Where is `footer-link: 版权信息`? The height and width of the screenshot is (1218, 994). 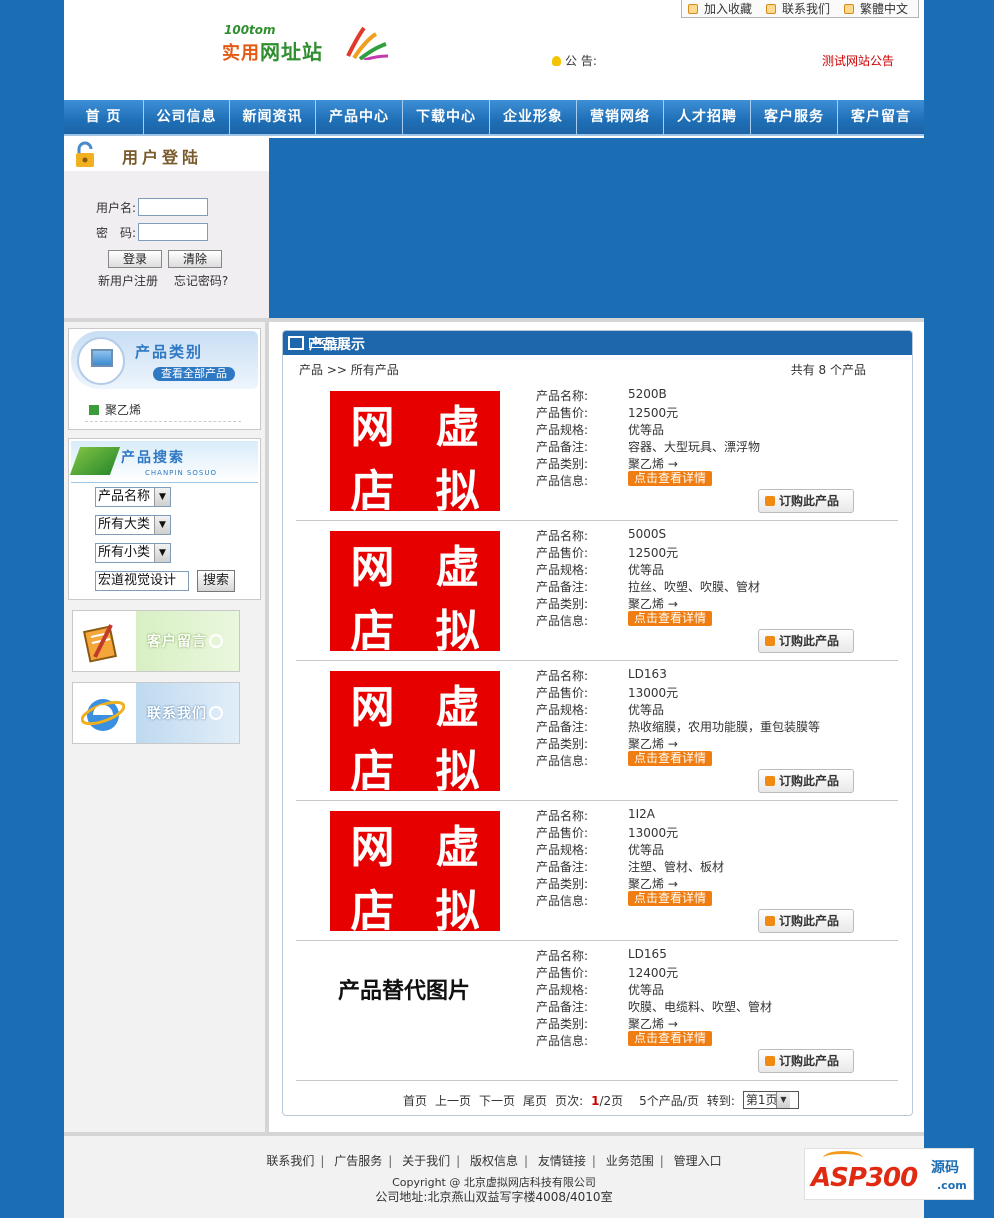 footer-link: 版权信息 is located at coordinates (494, 1161).